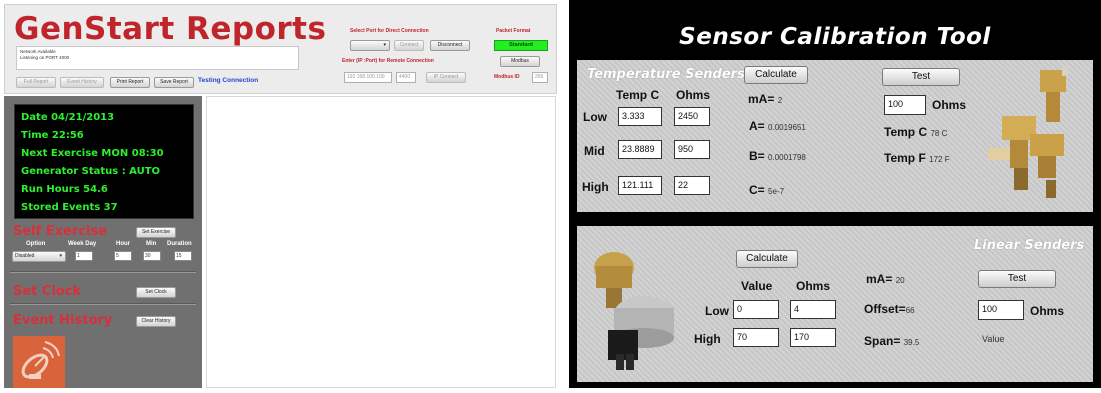  I want to click on a-value: 0.0019651, so click(787, 127).